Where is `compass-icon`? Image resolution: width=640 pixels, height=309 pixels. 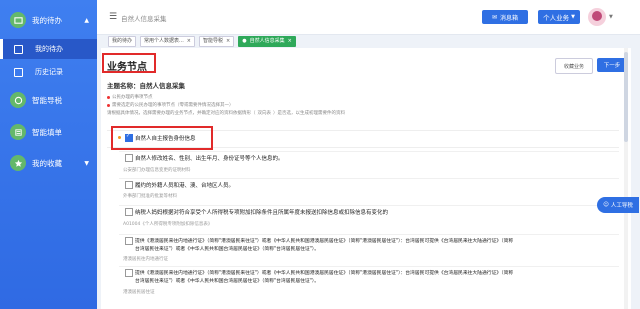
compass-icon is located at coordinates (18, 100).